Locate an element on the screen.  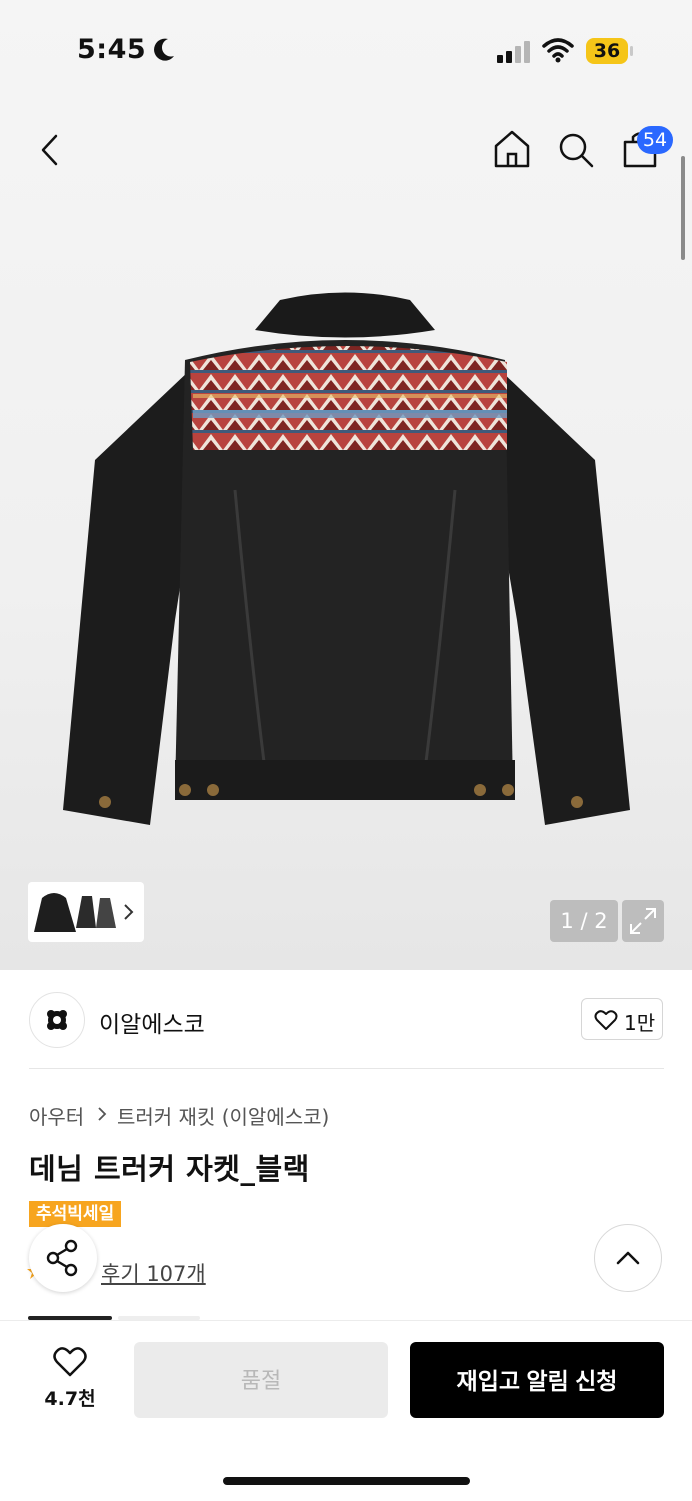
expand-button is located at coordinates (643, 921).